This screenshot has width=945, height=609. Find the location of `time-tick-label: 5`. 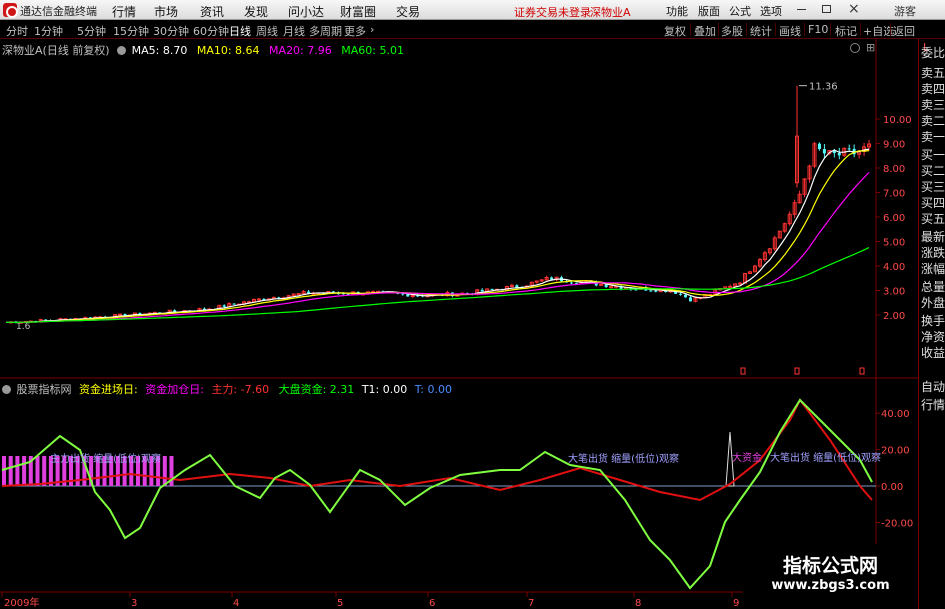

time-tick-label: 5 is located at coordinates (340, 603).